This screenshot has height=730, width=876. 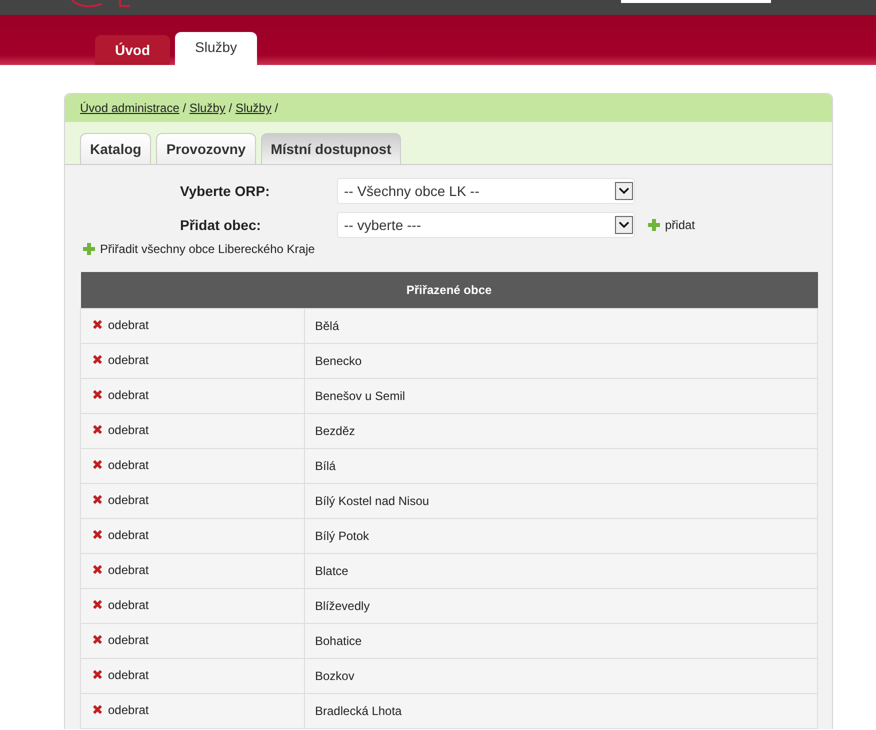 What do you see at coordinates (561, 431) in the screenshot?
I see `table-cell: Bezděz` at bounding box center [561, 431].